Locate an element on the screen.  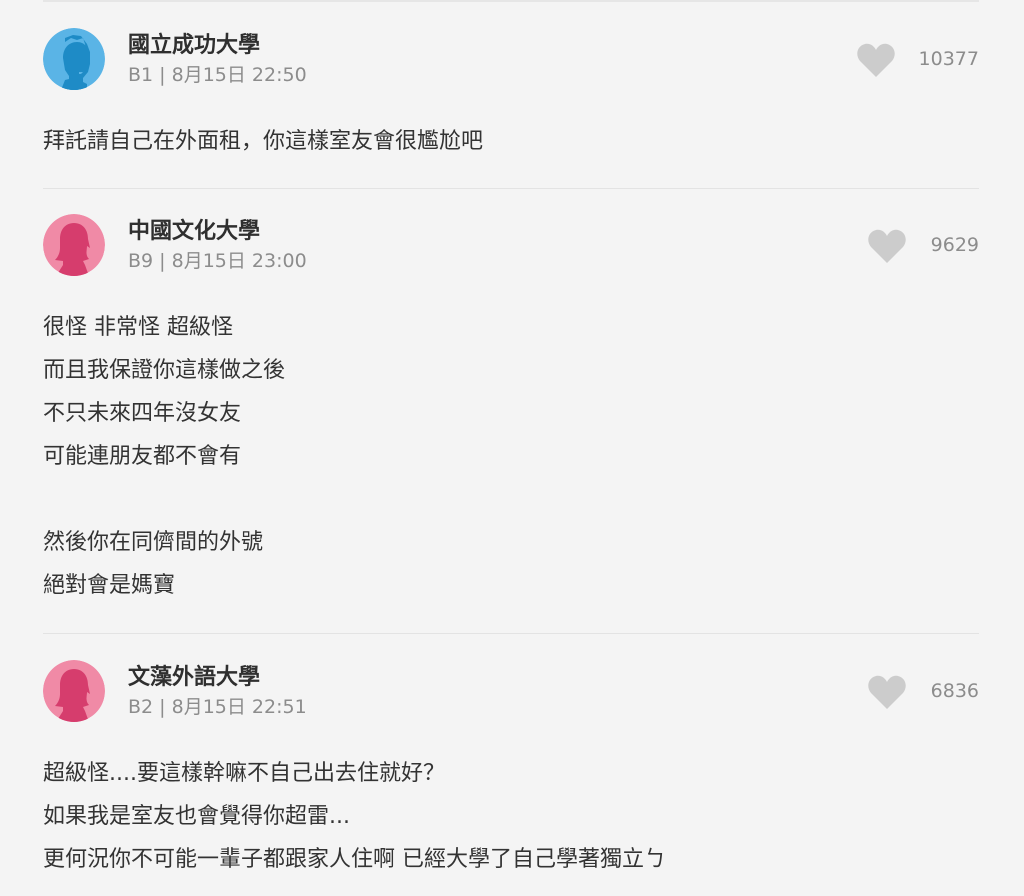
comment-body: 拜託請自己在外面租，你這樣室友會很尷尬吧 is located at coordinates (263, 141).